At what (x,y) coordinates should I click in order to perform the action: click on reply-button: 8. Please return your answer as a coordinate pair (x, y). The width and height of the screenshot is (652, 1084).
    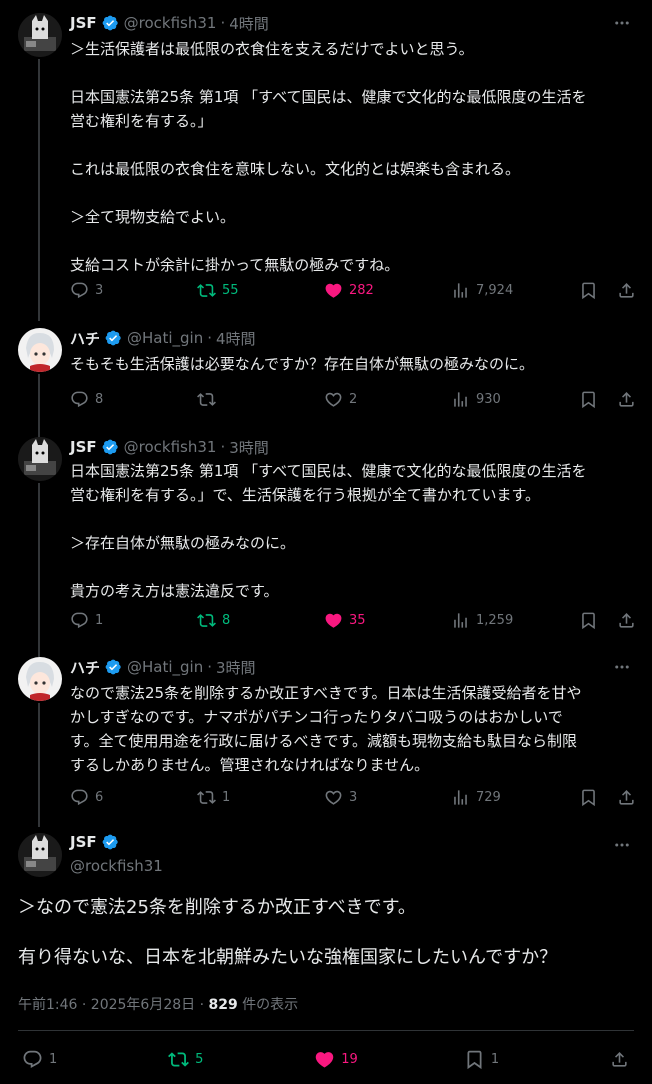
    Looking at the image, I should click on (105, 399).